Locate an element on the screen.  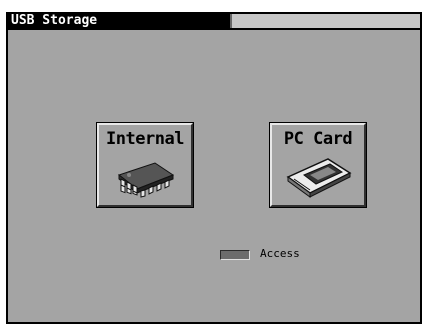
pc-card-label: PC Card is located at coordinates (318, 139).